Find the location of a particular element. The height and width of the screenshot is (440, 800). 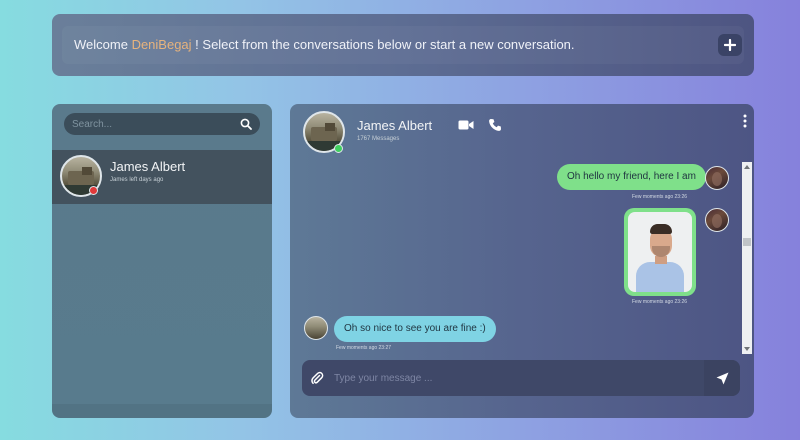

send-icon is located at coordinates (722, 378).